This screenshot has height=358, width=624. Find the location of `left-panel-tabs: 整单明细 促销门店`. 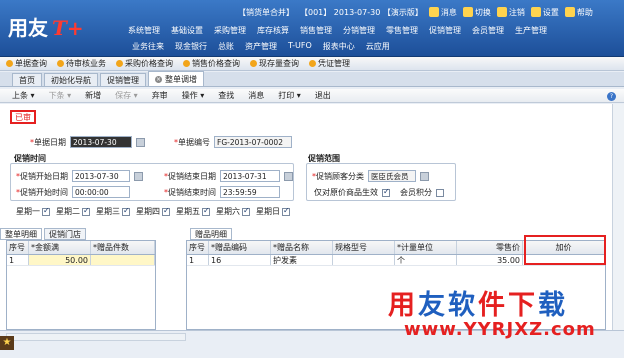

left-panel-tabs: 整单明细 促销门店 is located at coordinates (43, 234).